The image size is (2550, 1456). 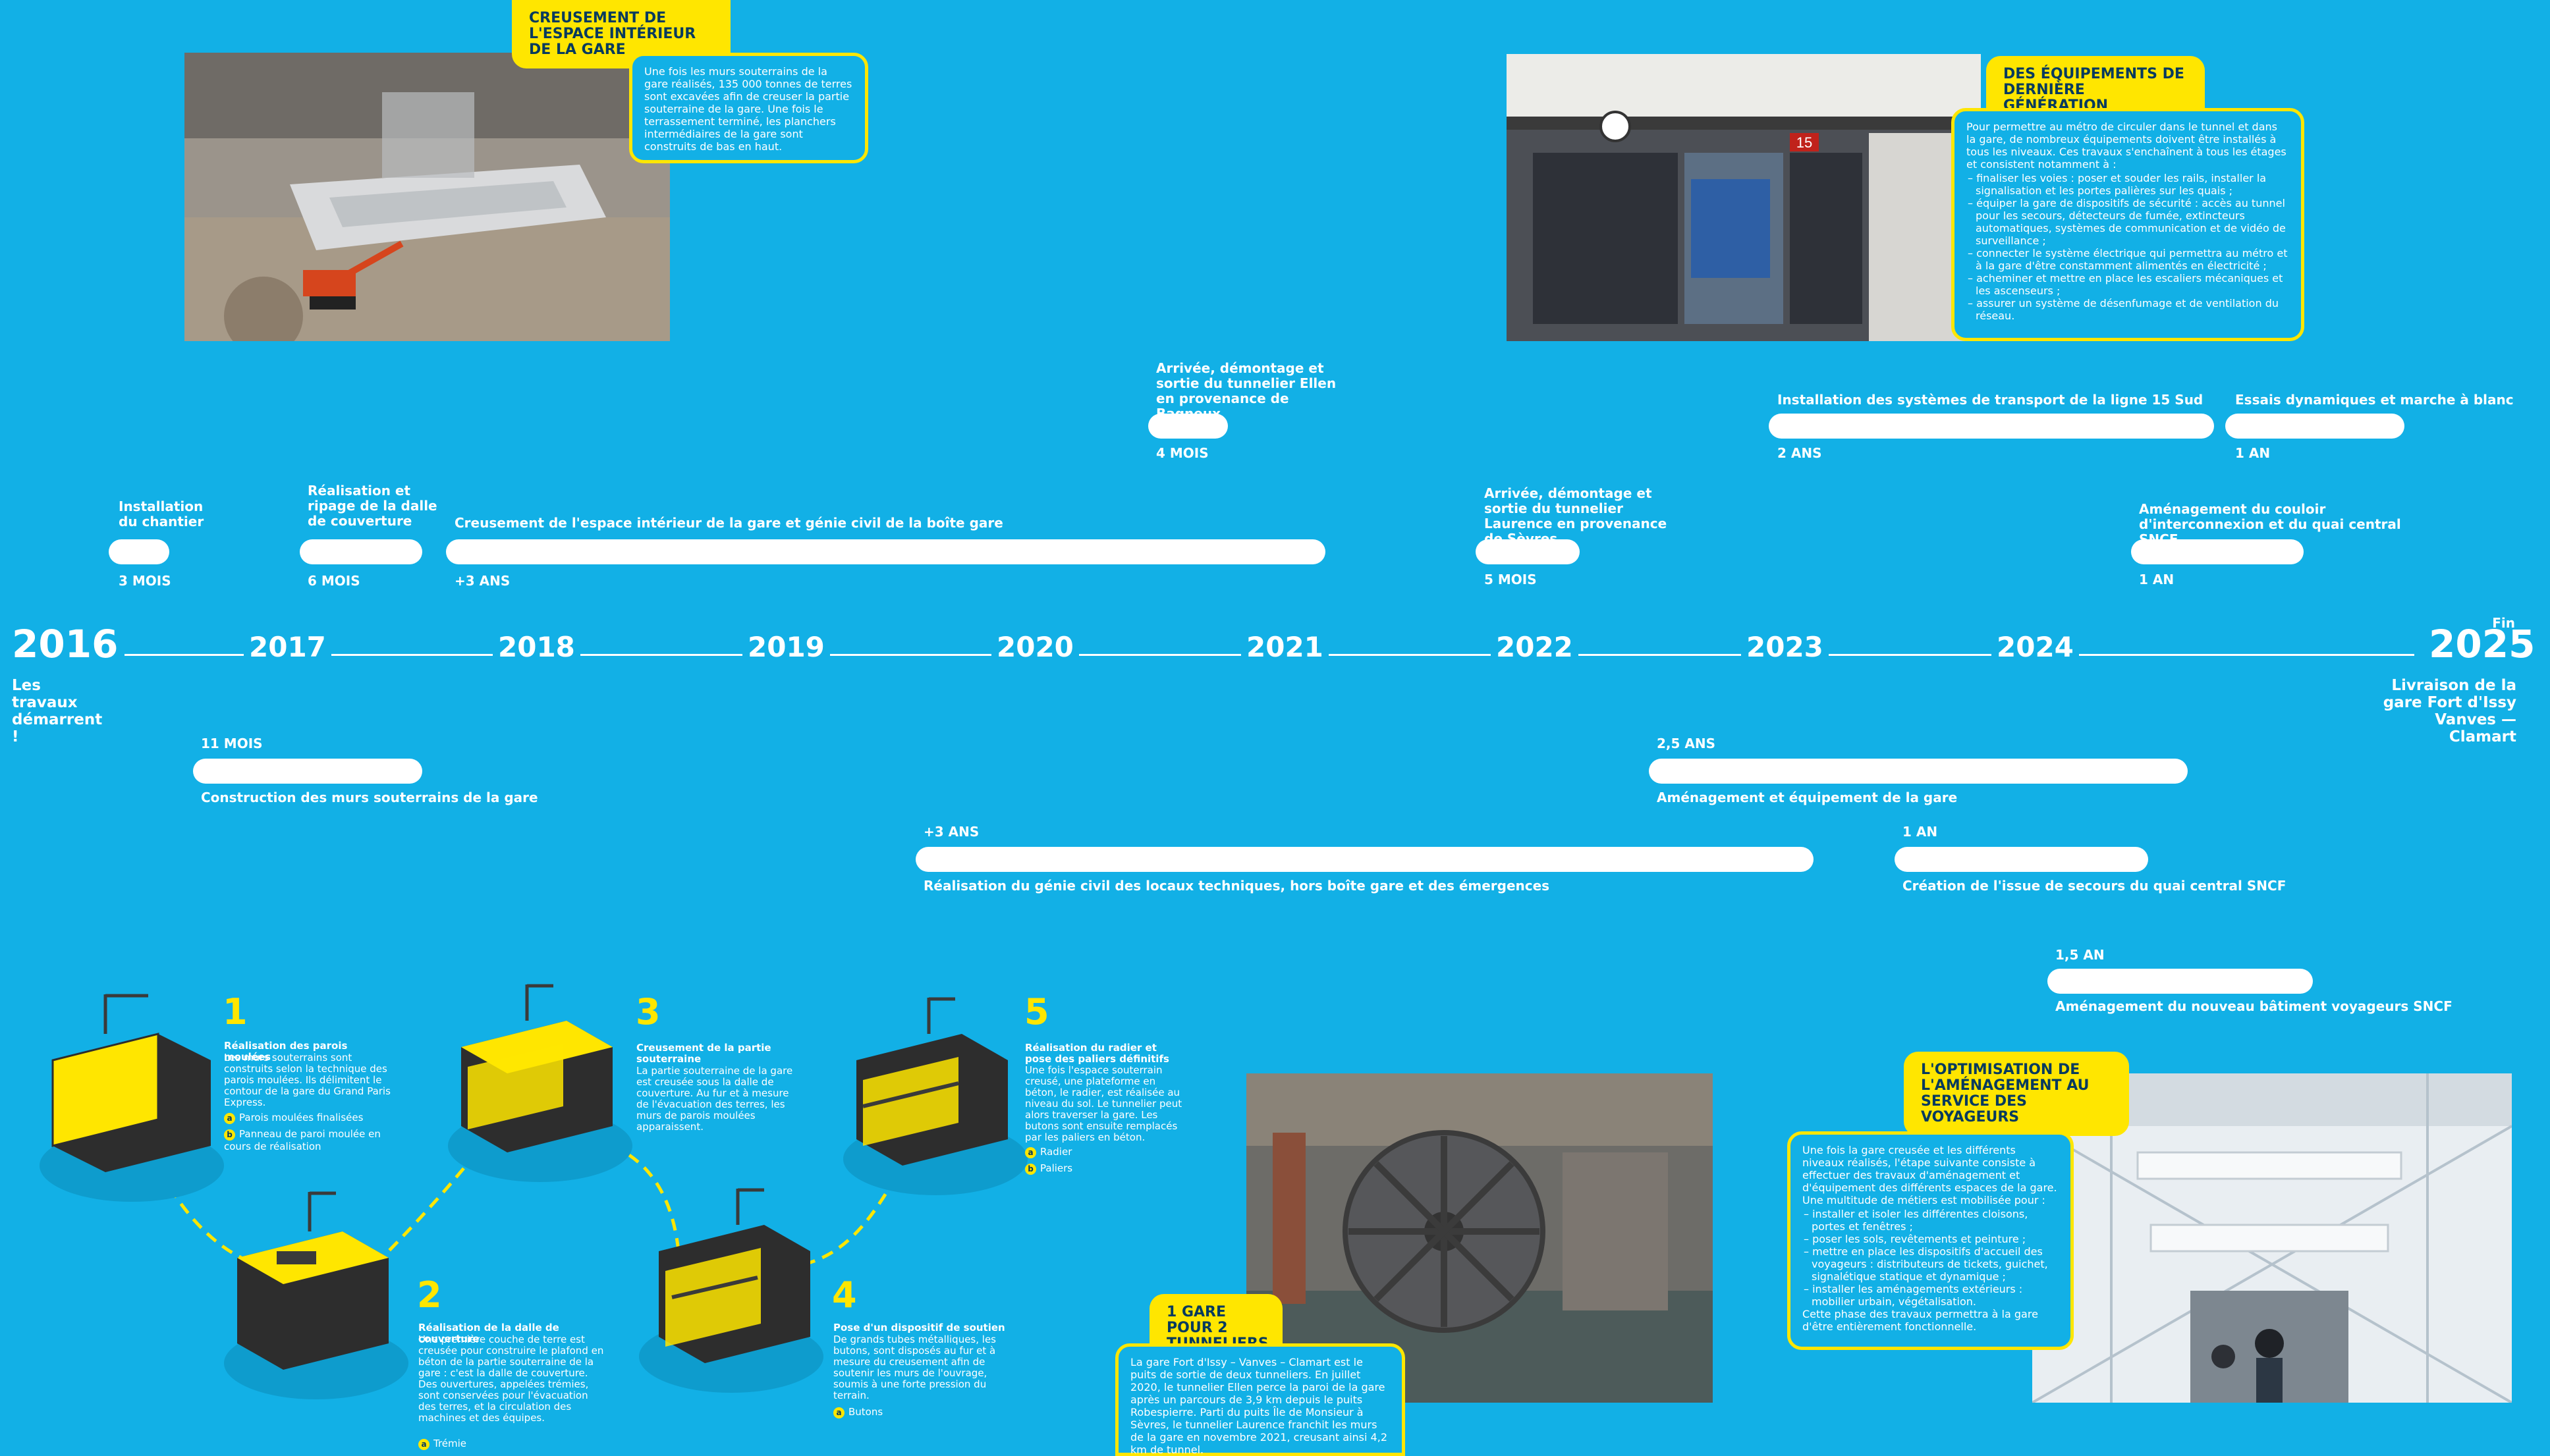 What do you see at coordinates (450, 1443) in the screenshot?
I see `legend-text: Trémie` at bounding box center [450, 1443].